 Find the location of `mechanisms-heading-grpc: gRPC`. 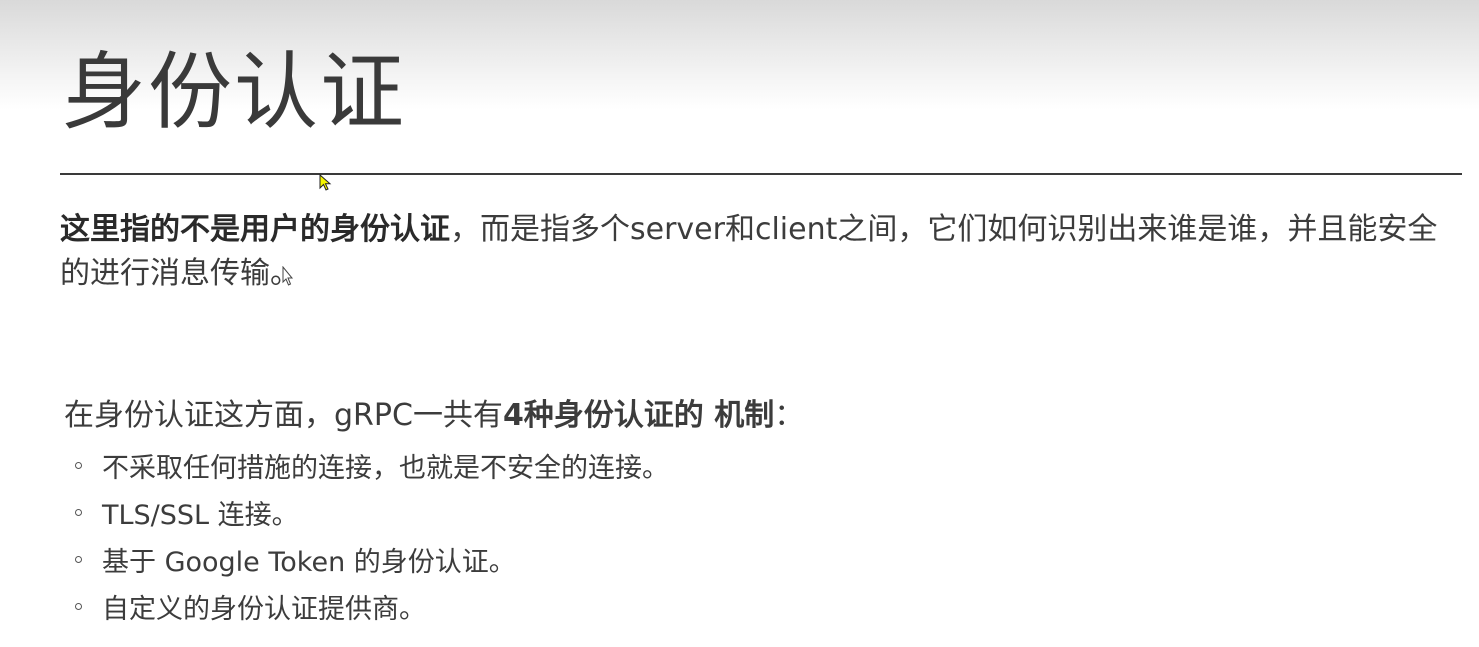

mechanisms-heading-grpc: gRPC is located at coordinates (373, 415).